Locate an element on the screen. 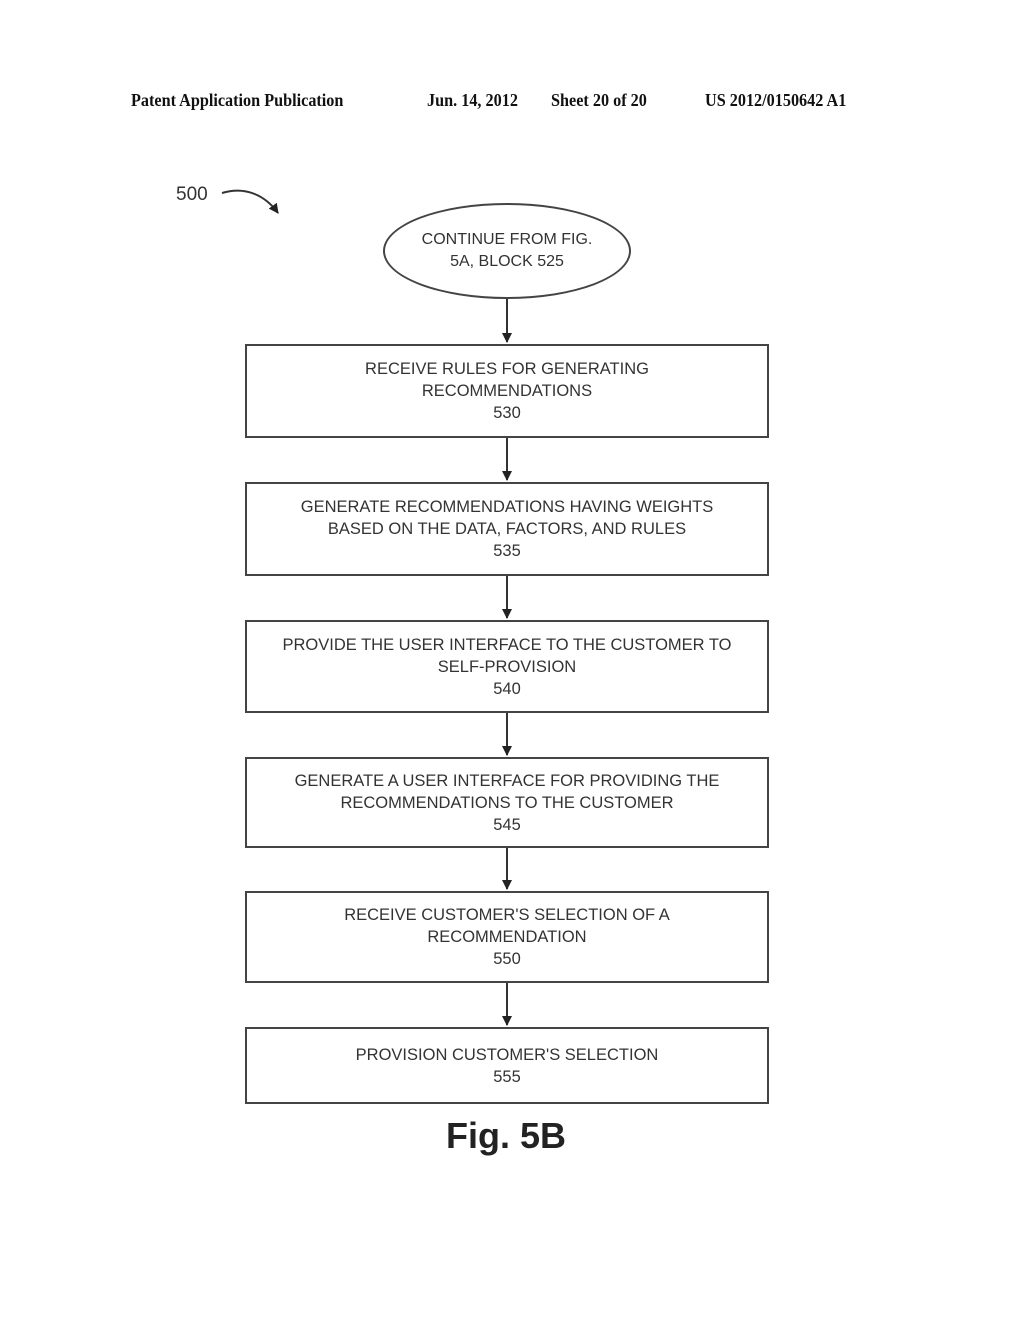  start-line-1: CONTINUE FROM FIG. is located at coordinates (507, 239).